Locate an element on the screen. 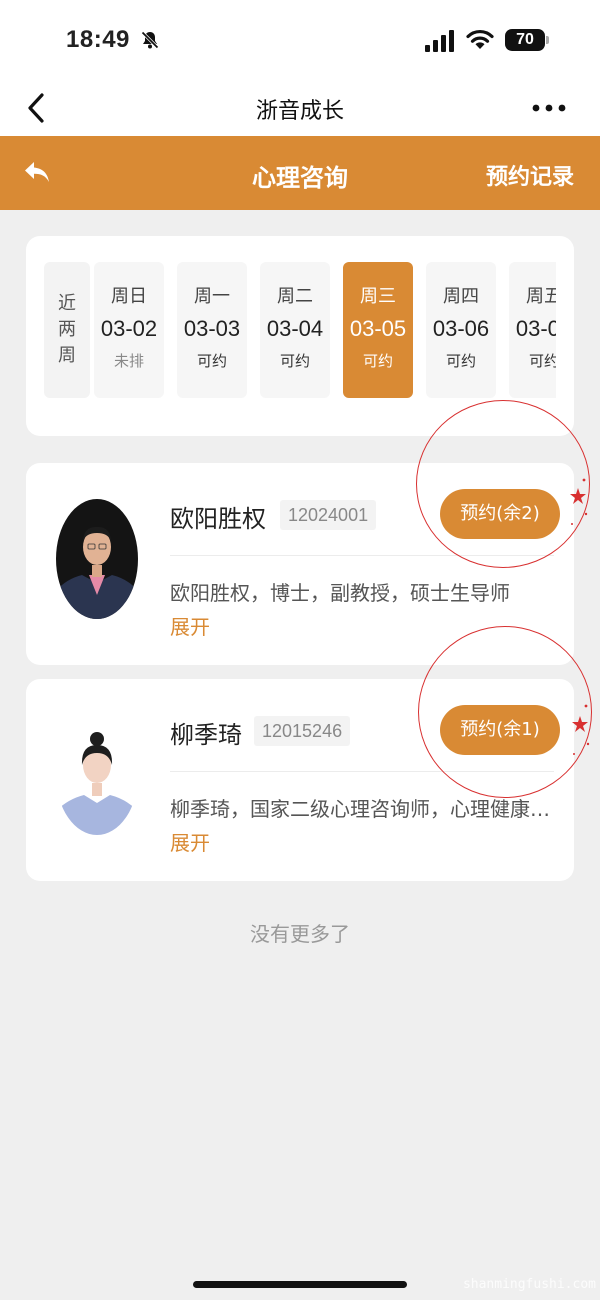 The image size is (600, 1300). day-item: 周一 03-03 可约 is located at coordinates (212, 330).